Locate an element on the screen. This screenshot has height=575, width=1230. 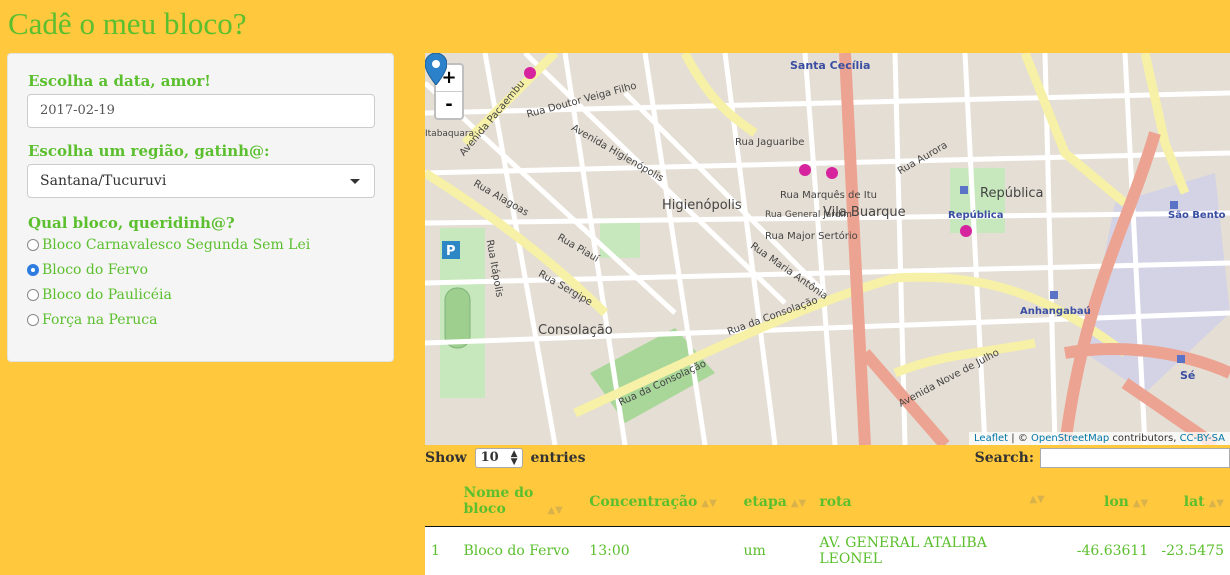
map-label-consolacao: Consolação is located at coordinates (575, 330).